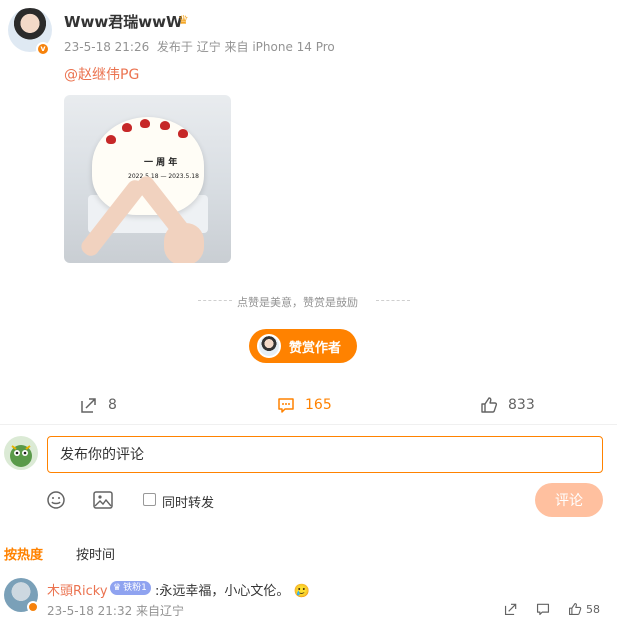  Describe the element at coordinates (98, 405) in the screenshot. I see `repost-button: 8` at that location.